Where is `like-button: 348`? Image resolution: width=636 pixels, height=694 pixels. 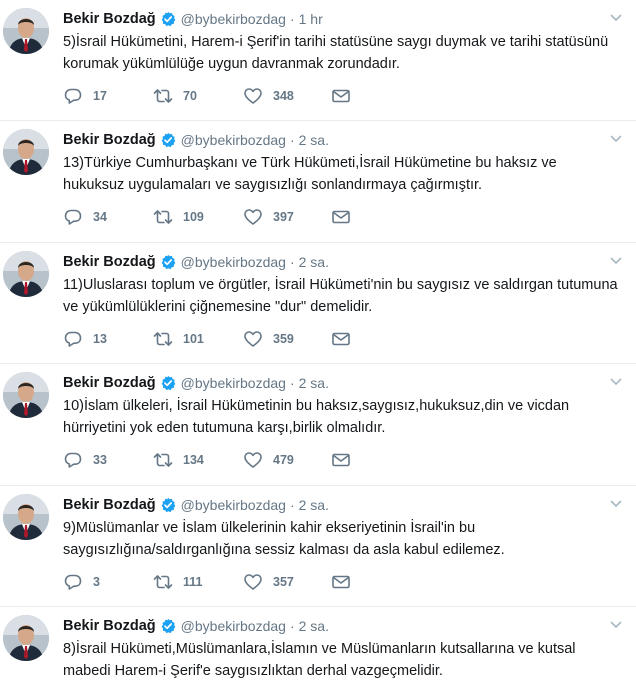 like-button: 348 is located at coordinates (287, 96).